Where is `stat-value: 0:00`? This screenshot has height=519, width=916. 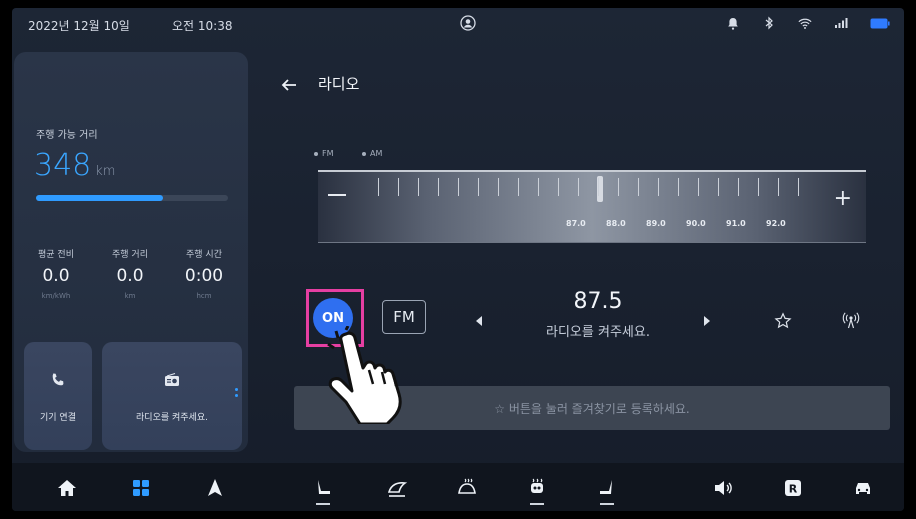 stat-value: 0:00 is located at coordinates (204, 276).